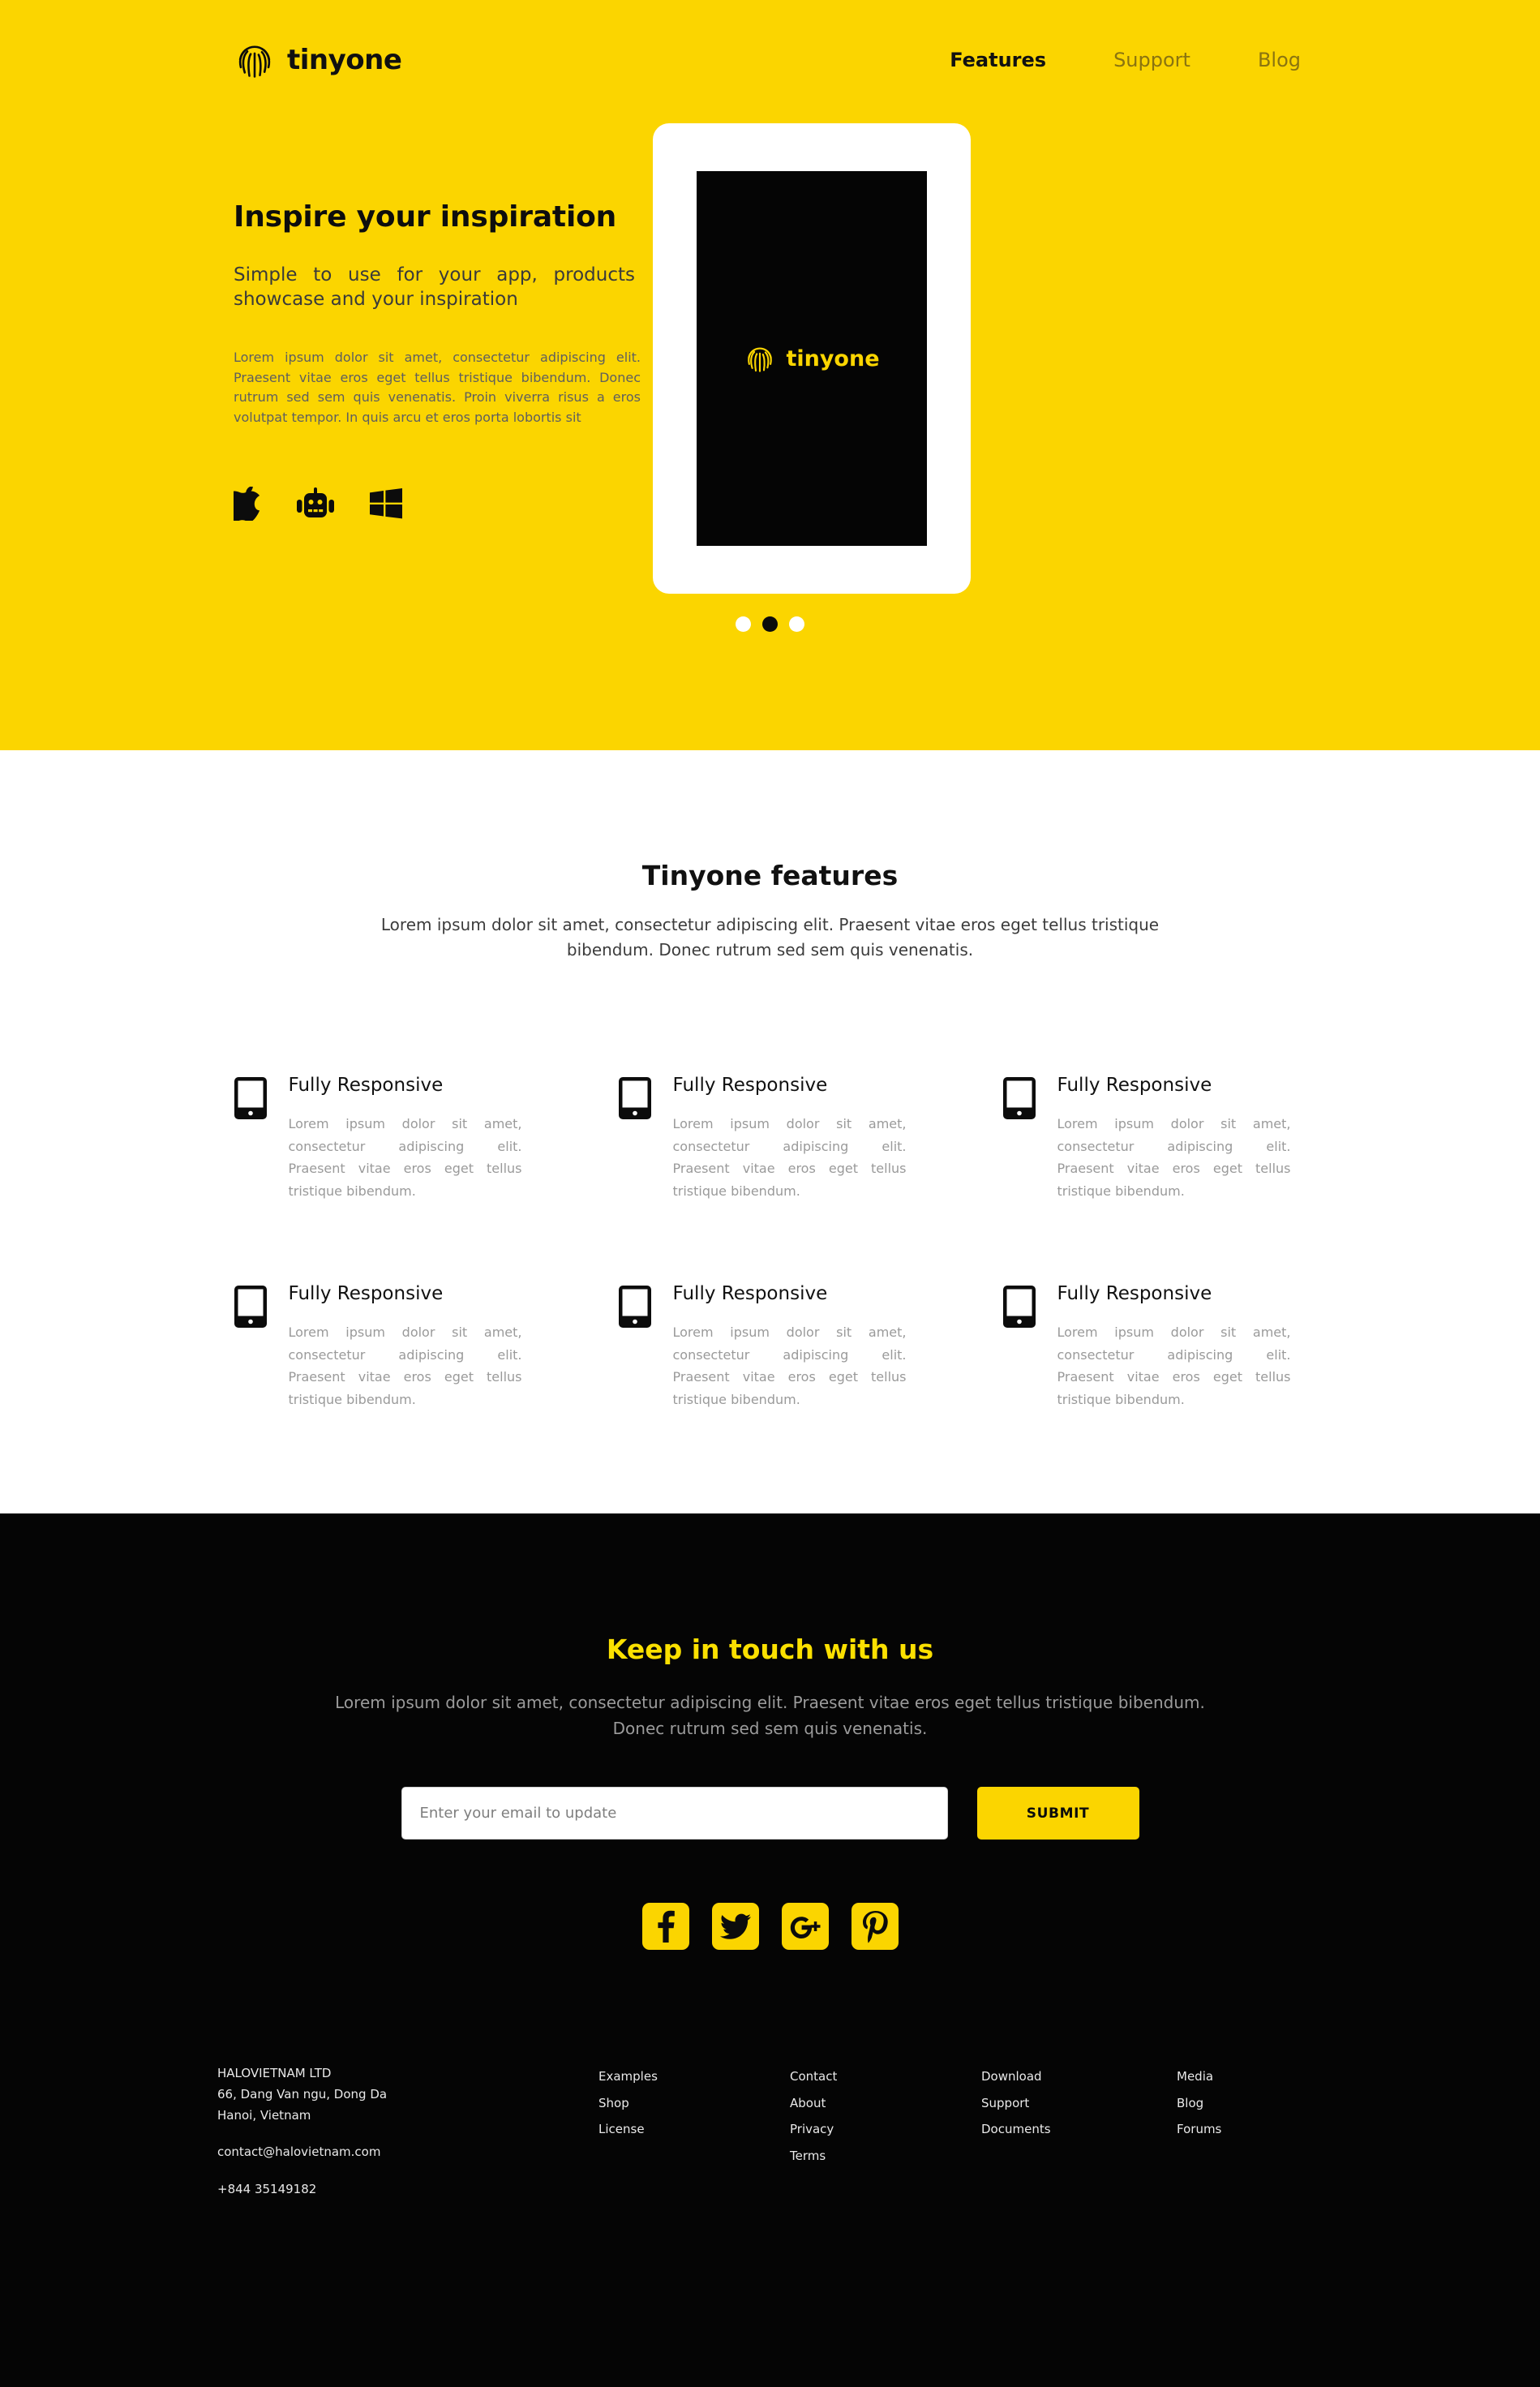 The height and width of the screenshot is (2387, 1540). What do you see at coordinates (770, 1649) in the screenshot?
I see `contact-title: Keep in touch with us` at bounding box center [770, 1649].